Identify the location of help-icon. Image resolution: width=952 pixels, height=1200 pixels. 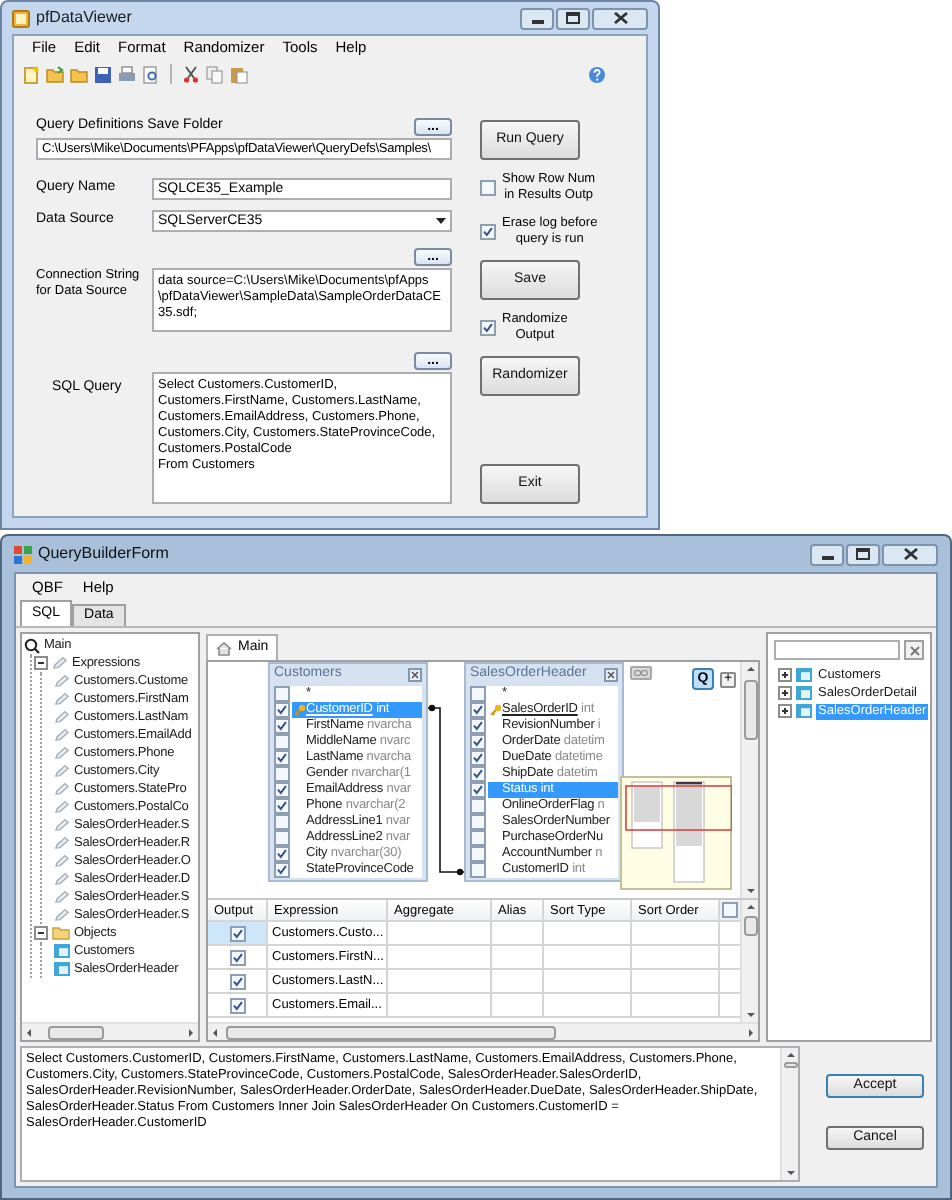
(597, 74).